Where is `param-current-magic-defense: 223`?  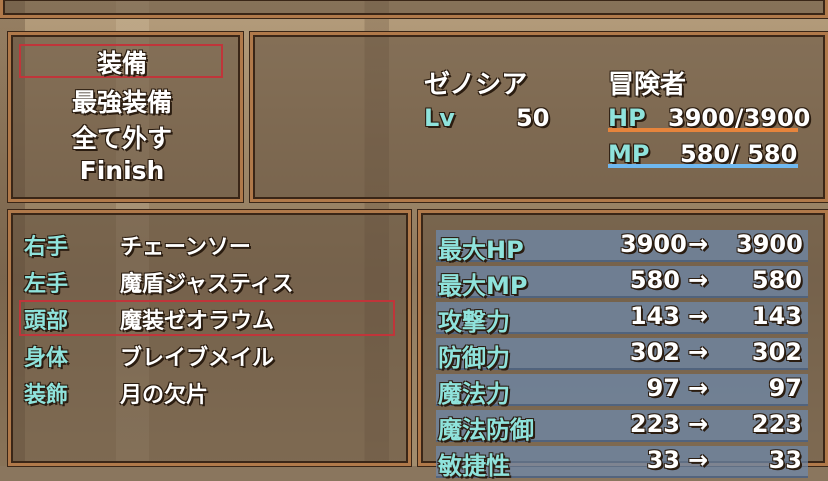 param-current-magic-defense: 223 is located at coordinates (654, 424).